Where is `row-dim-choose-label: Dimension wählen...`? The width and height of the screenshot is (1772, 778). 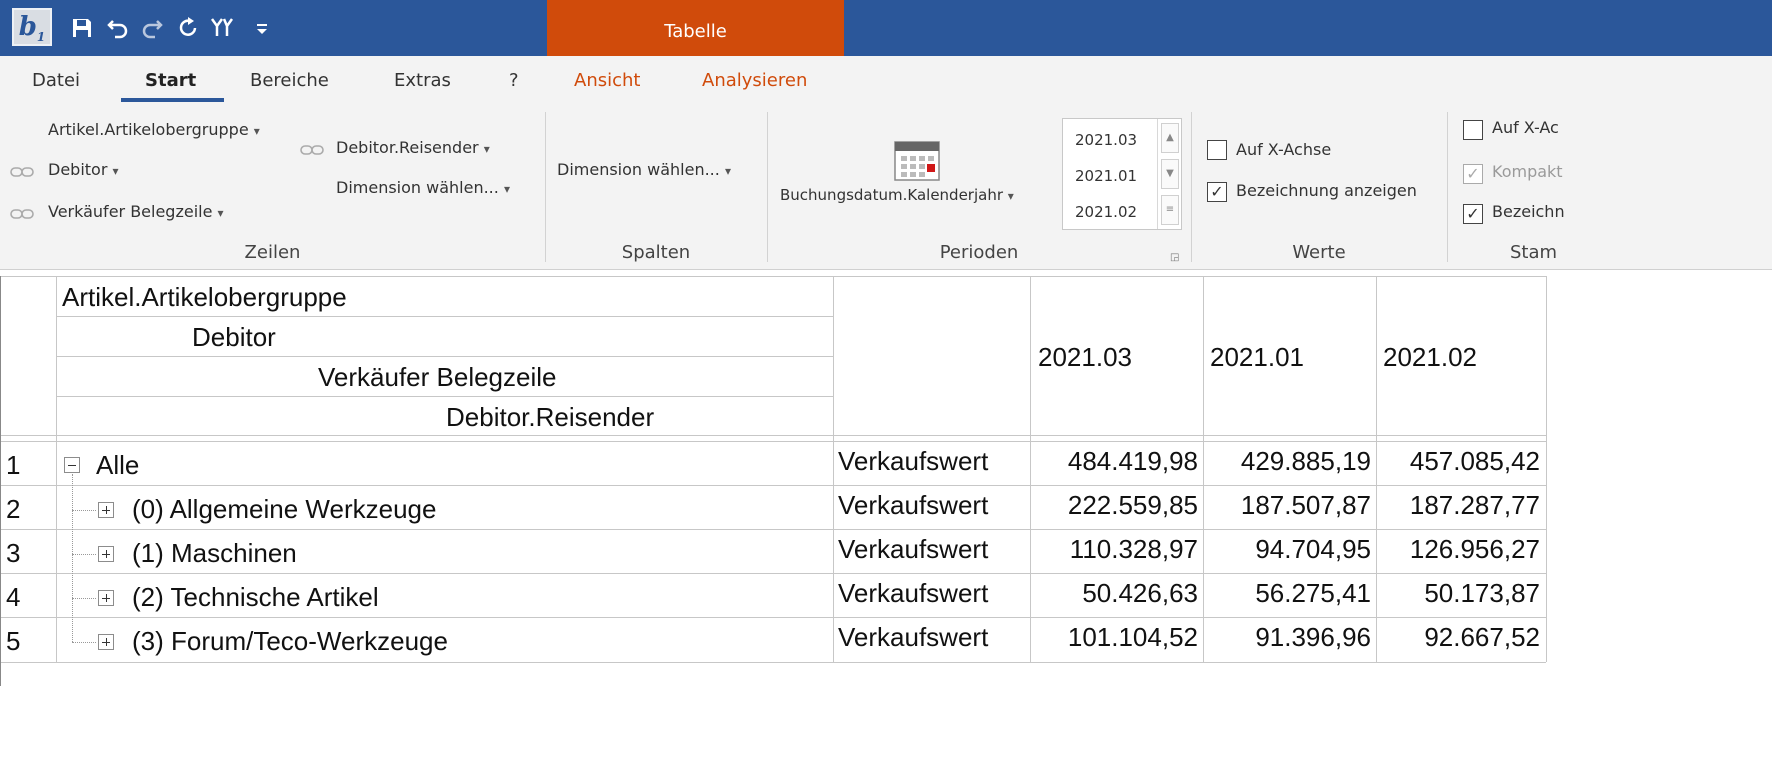 row-dim-choose-label: Dimension wählen... is located at coordinates (417, 187).